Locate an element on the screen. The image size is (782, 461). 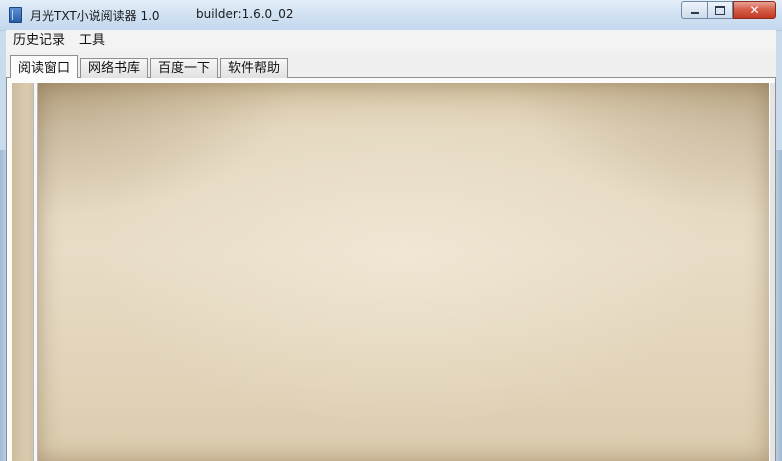
minimize-icon is located at coordinates (694, 13).